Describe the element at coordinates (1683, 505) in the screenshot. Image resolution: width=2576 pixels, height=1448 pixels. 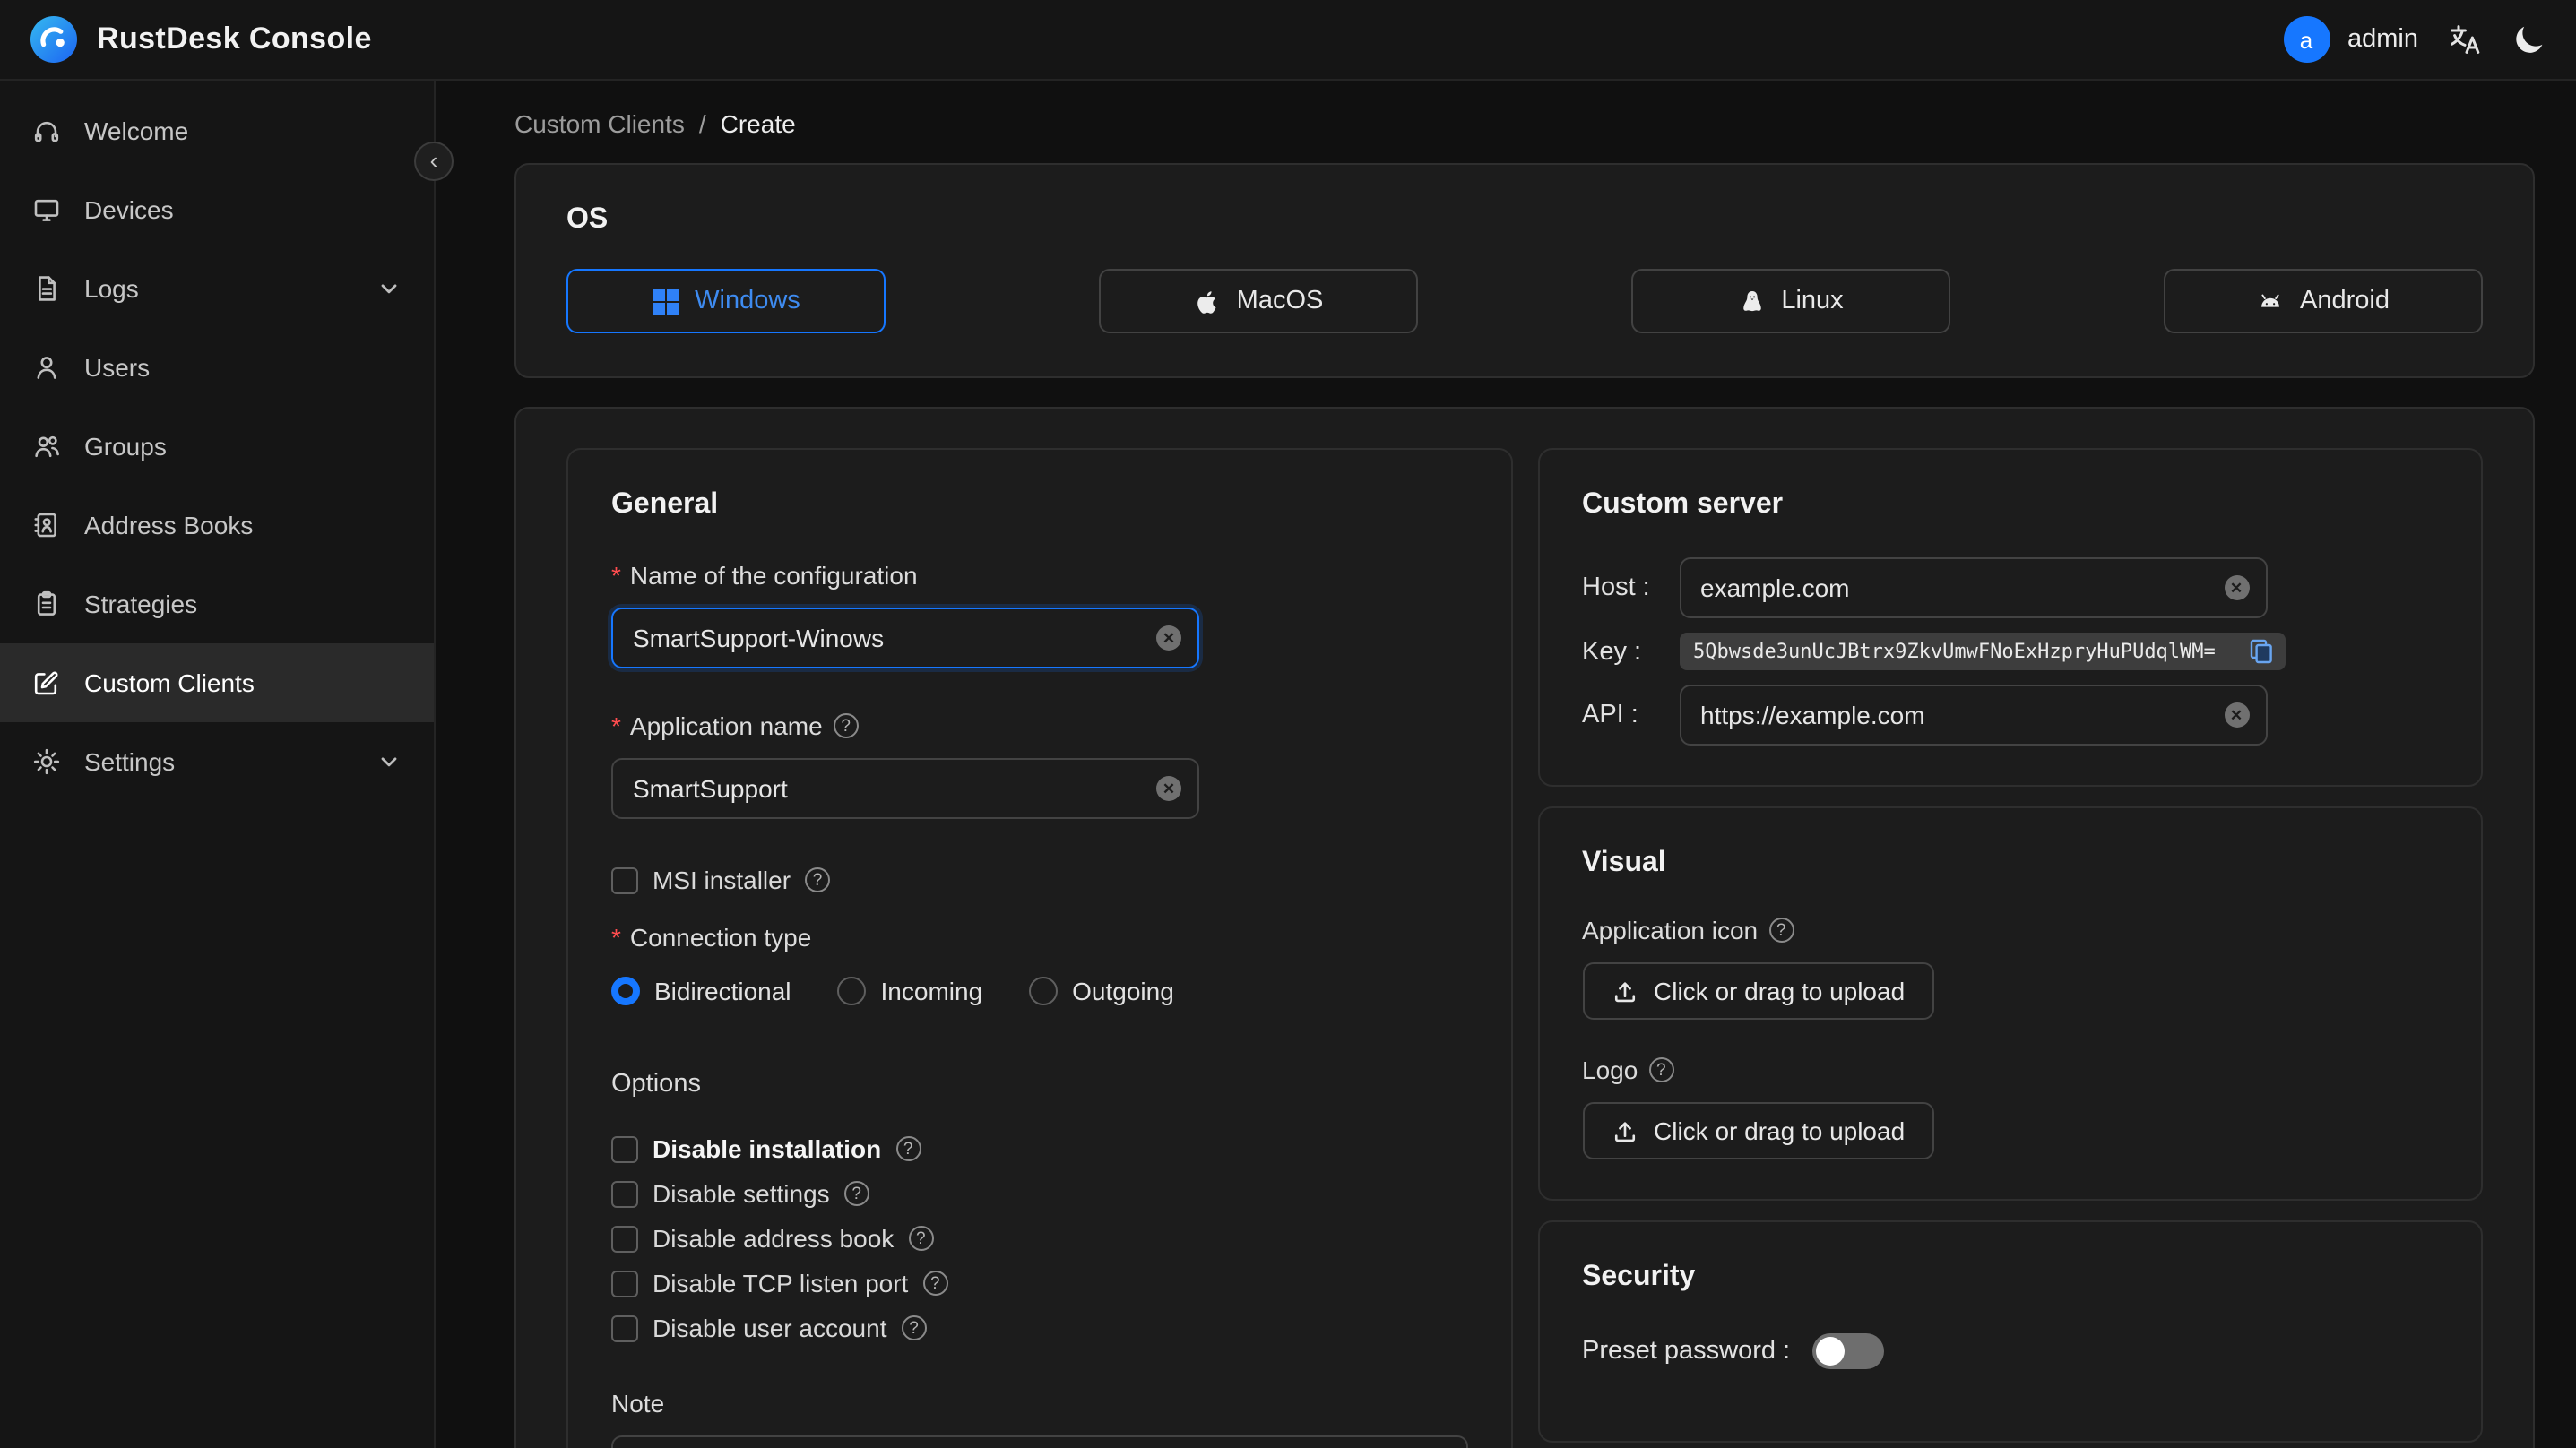
I see `custom-server-title: Custom server` at that location.